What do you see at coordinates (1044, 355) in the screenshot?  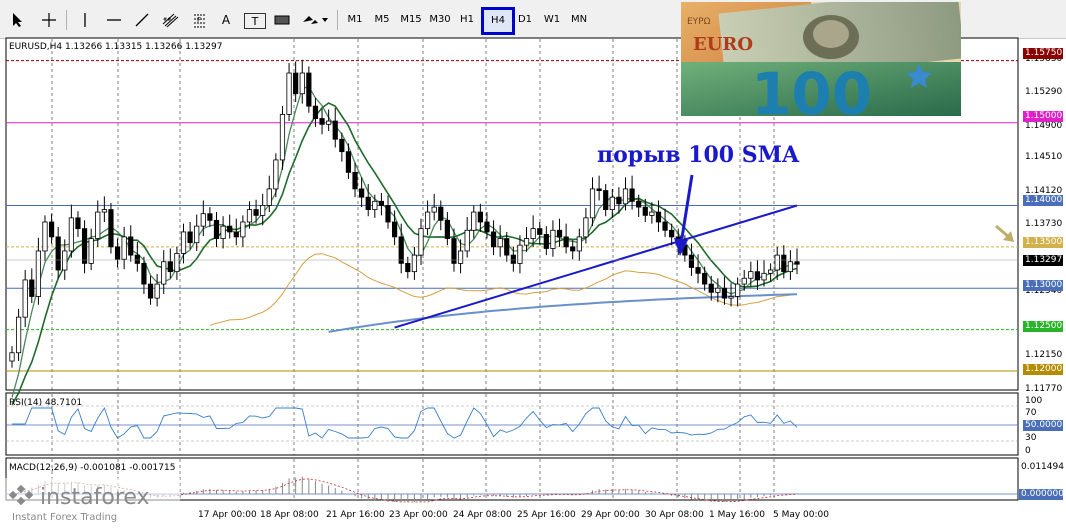 I see `price-axis-label: 1.12150` at bounding box center [1044, 355].